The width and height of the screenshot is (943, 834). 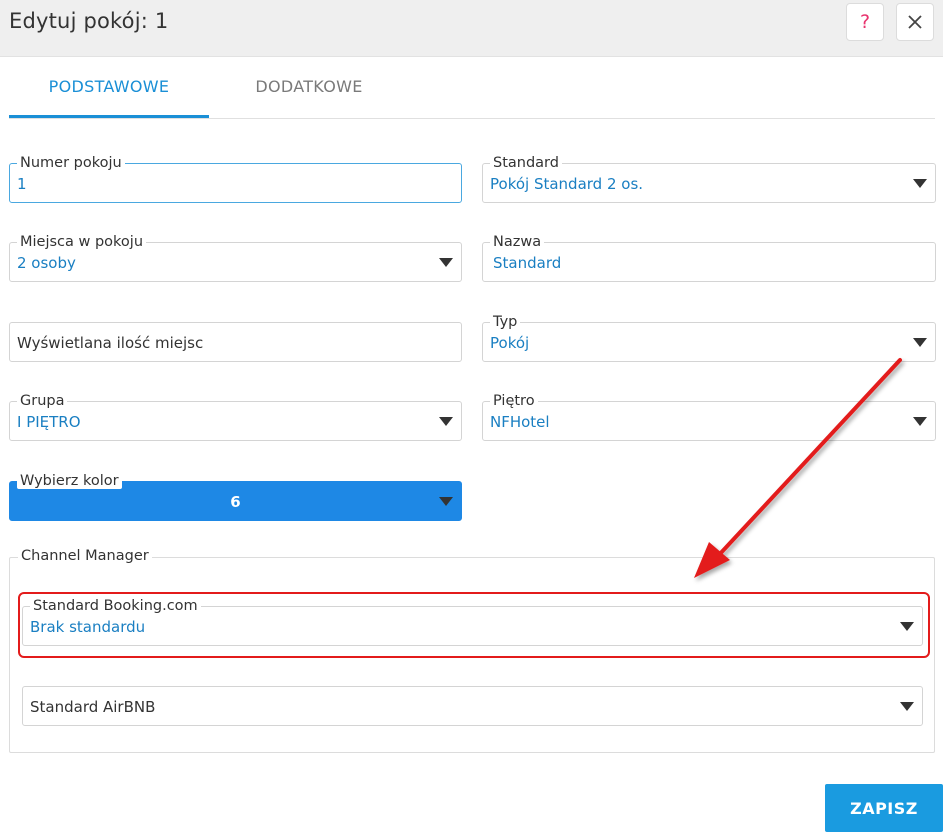 What do you see at coordinates (709, 417) in the screenshot?
I see `floor-select: Piętro NFHotel` at bounding box center [709, 417].